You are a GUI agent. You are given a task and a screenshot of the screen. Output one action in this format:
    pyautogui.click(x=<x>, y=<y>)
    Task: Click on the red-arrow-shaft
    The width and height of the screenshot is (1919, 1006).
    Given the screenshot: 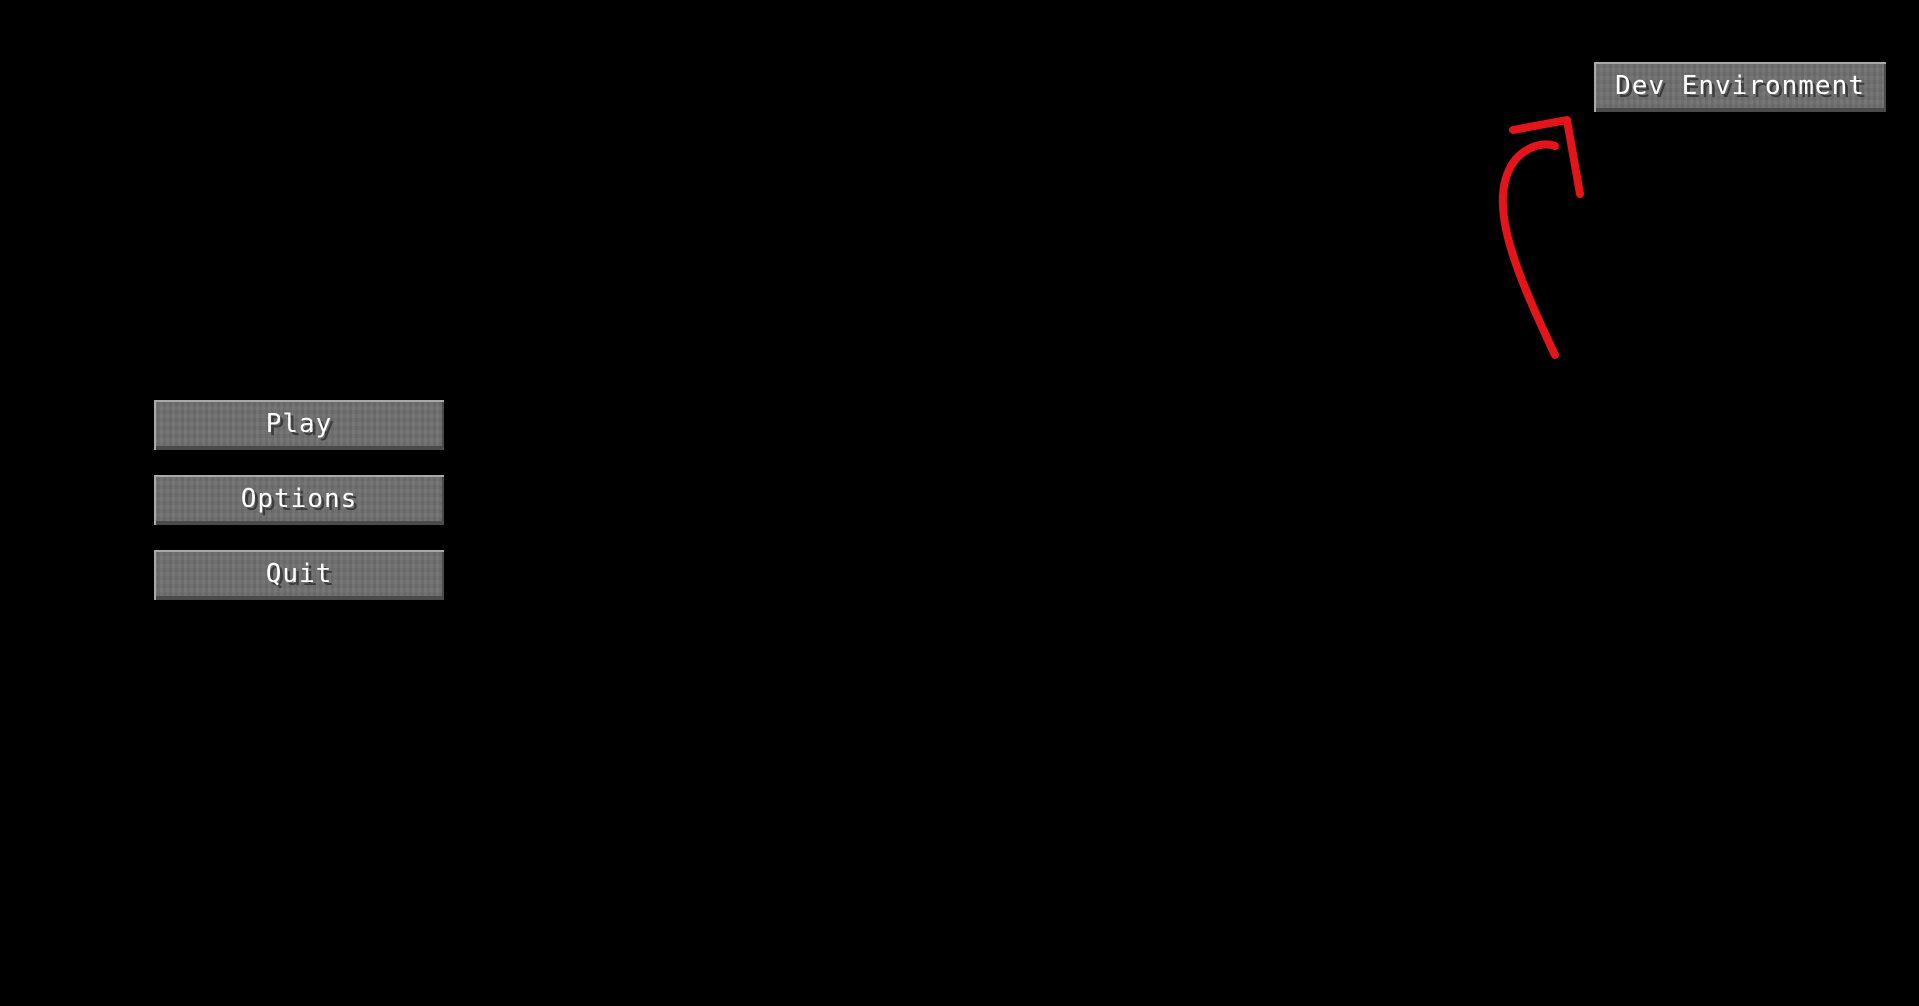 What is the action you would take?
    pyautogui.click(x=1528, y=249)
    